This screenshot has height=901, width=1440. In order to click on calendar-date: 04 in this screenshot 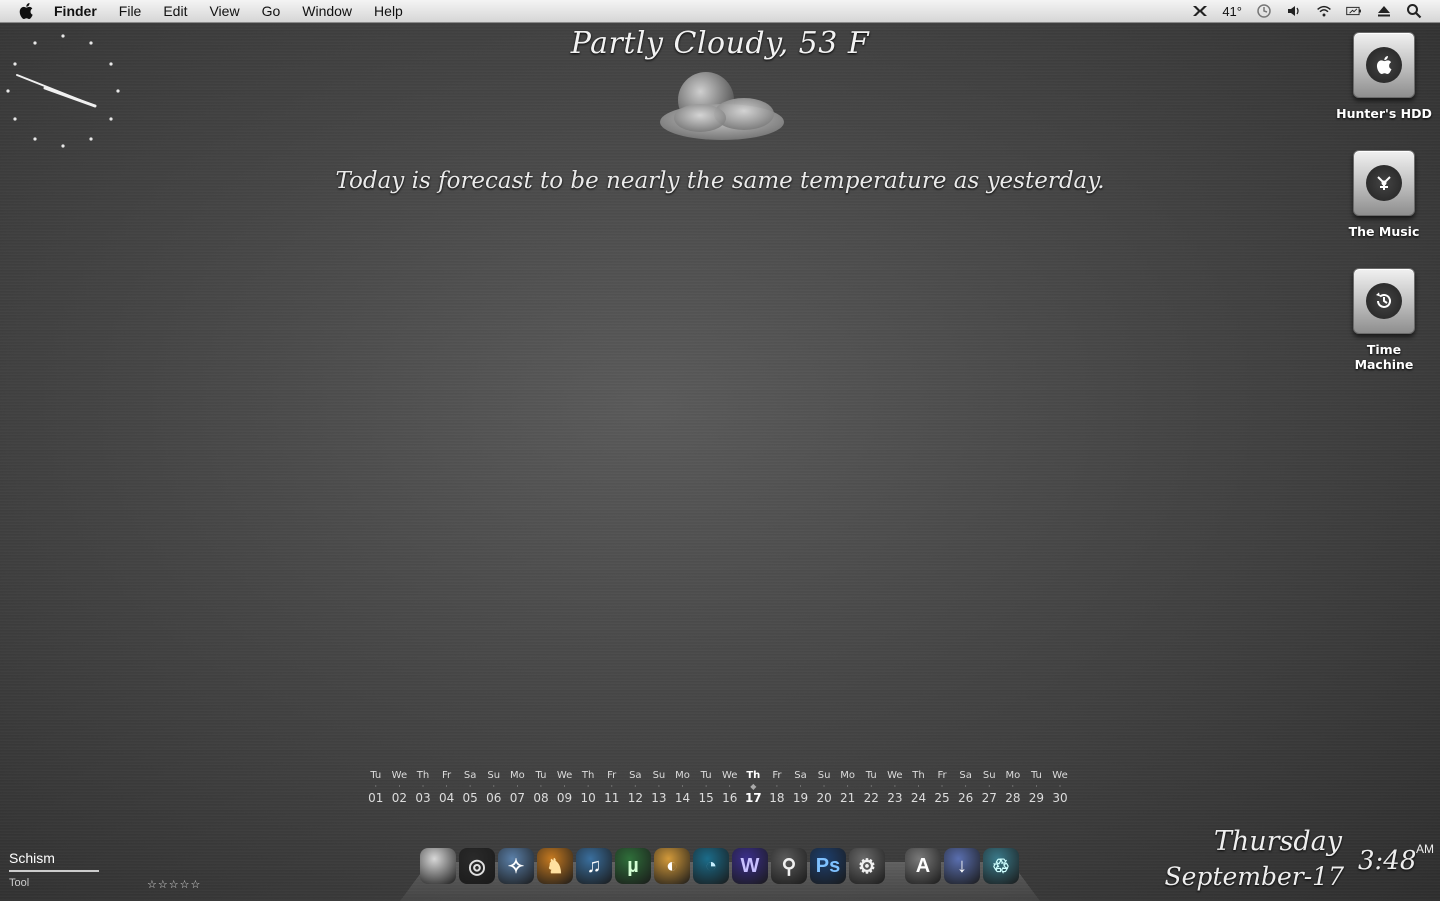, I will do `click(446, 798)`.